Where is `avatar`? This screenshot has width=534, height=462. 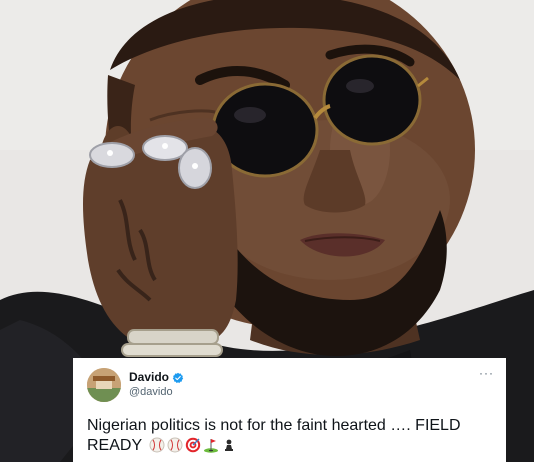
avatar is located at coordinates (104, 385).